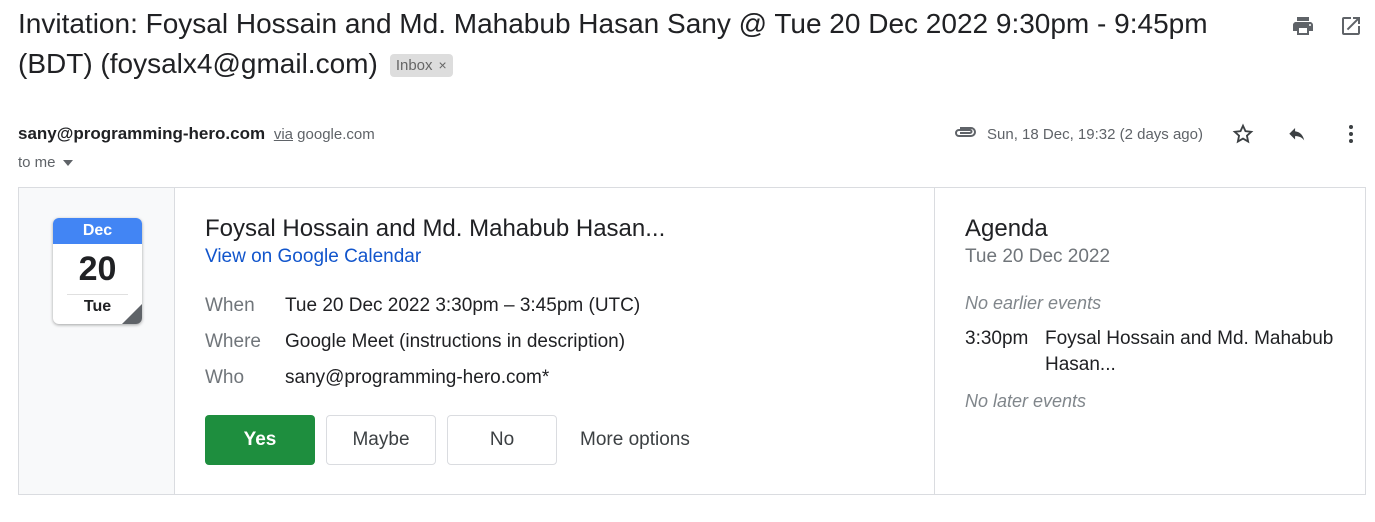  Describe the element at coordinates (1351, 26) in the screenshot. I see `open-in-new-icon` at that location.